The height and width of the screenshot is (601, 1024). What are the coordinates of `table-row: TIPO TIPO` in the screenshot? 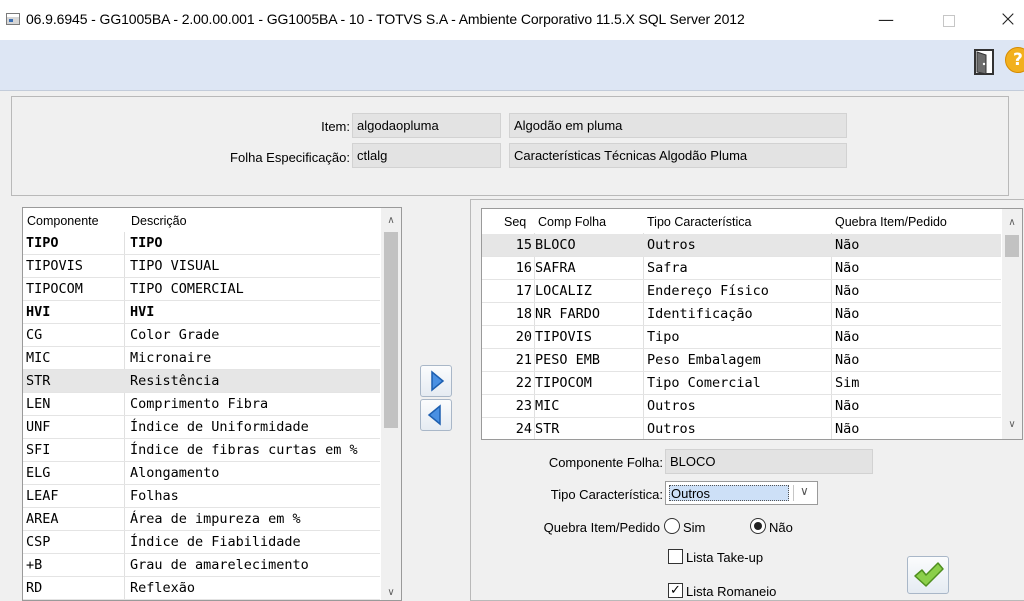 It's located at (201, 243).